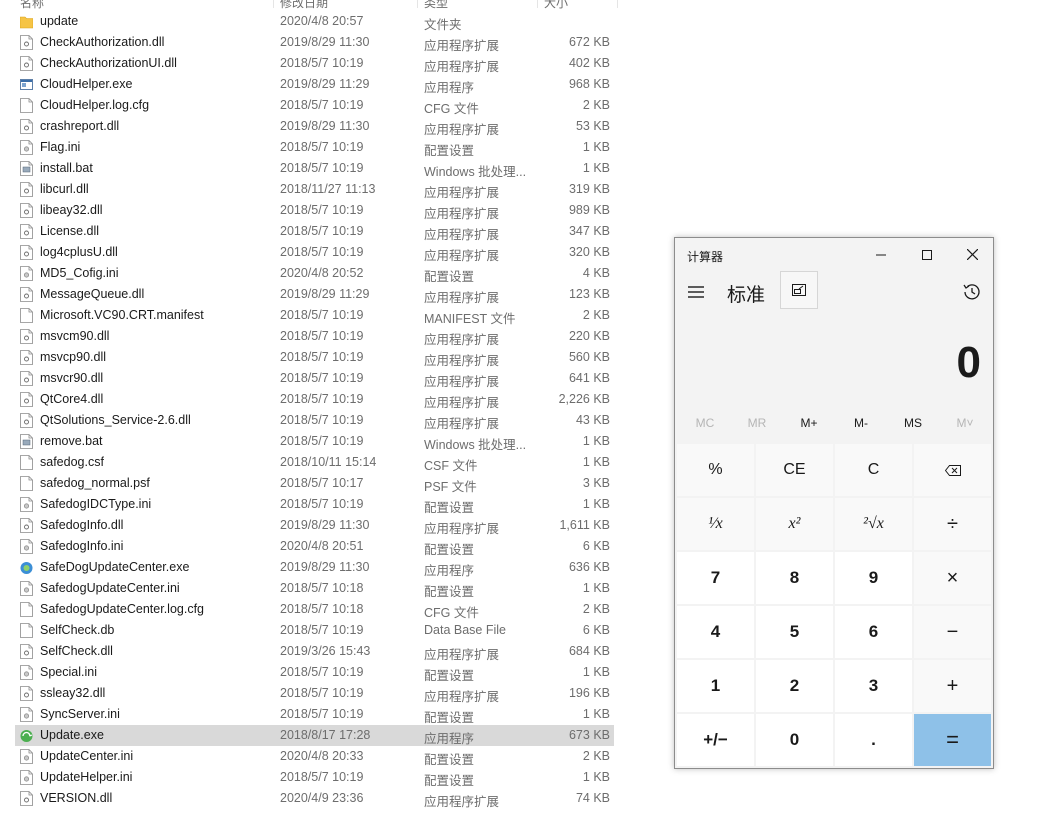  Describe the element at coordinates (322, 21) in the screenshot. I see `file-date: 2020/4/8 20:57` at that location.